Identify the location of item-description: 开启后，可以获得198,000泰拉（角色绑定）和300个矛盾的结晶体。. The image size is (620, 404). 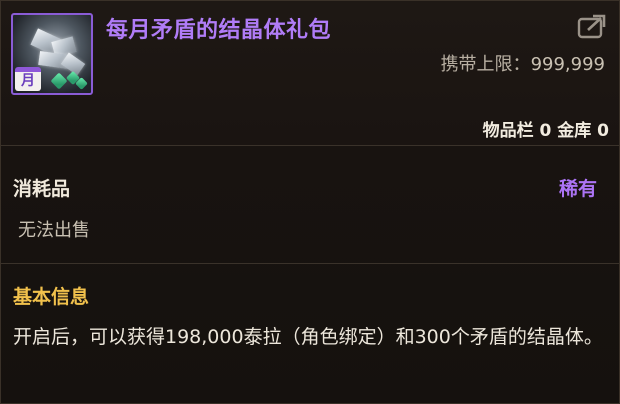
(308, 337).